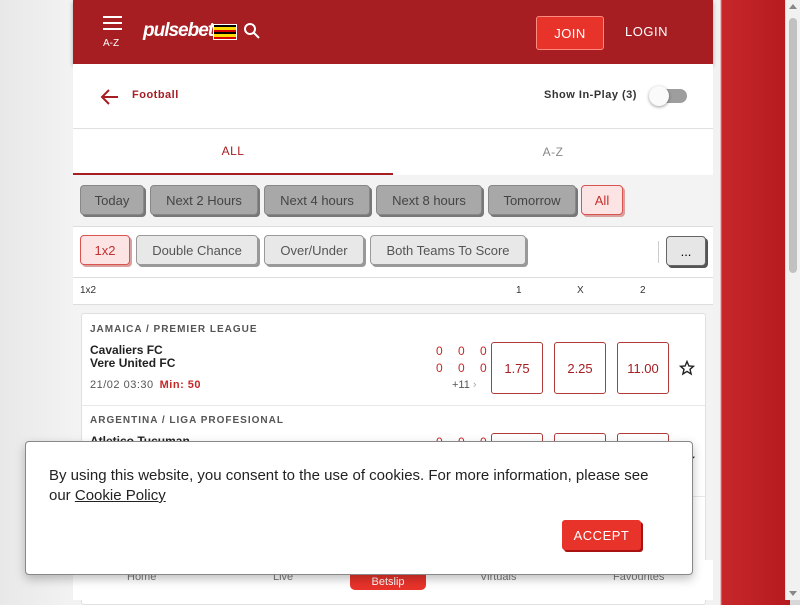 This screenshot has height=605, width=800. I want to click on flag-icon, so click(225, 32).